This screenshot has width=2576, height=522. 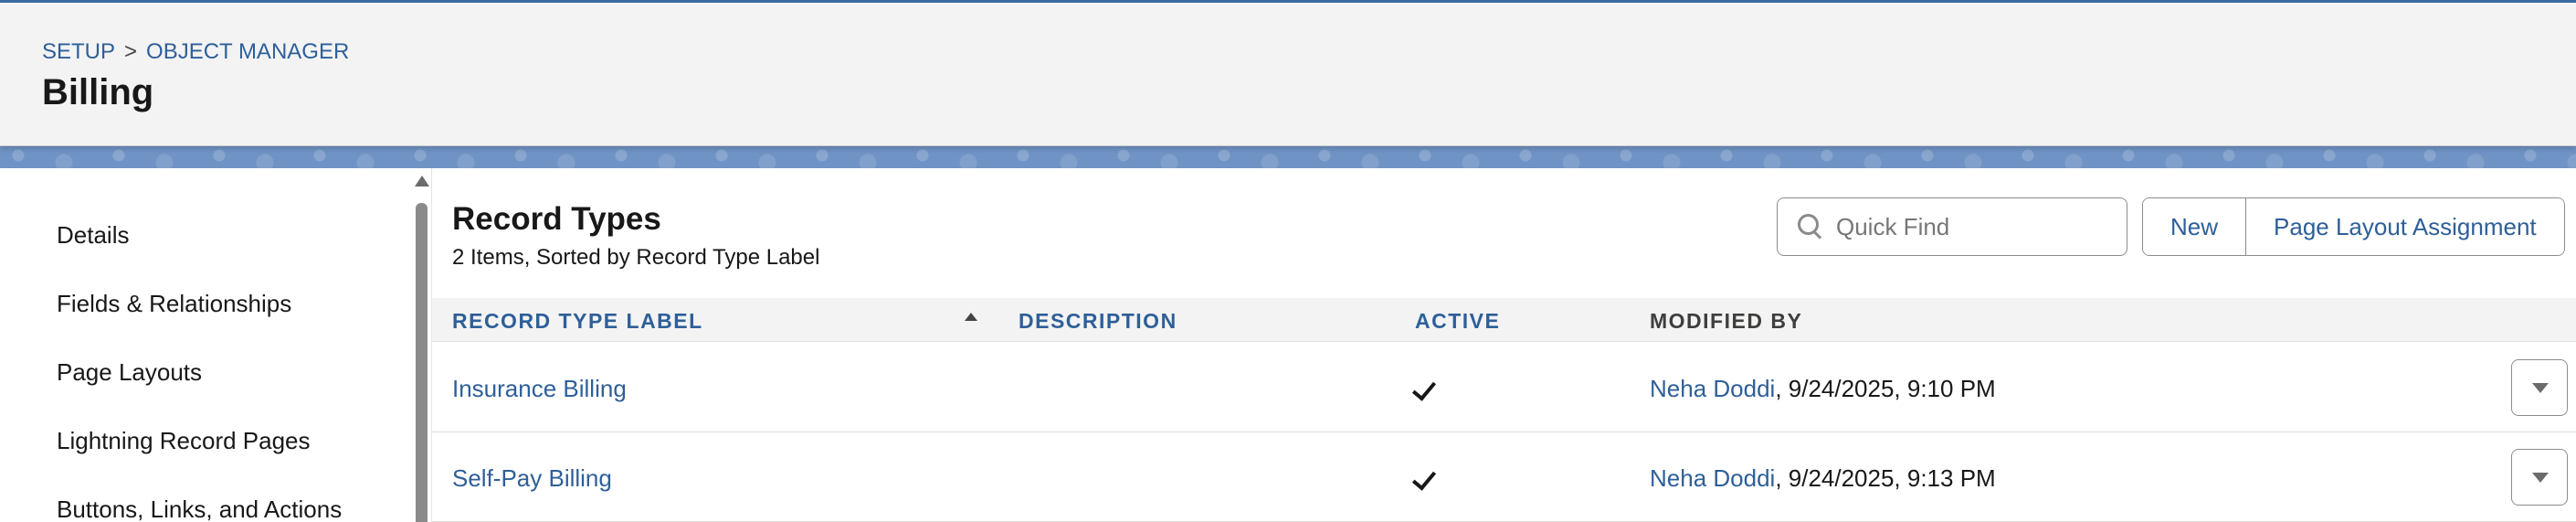 I want to click on column-header-modified-by: MODIFIED BY, so click(x=1726, y=321).